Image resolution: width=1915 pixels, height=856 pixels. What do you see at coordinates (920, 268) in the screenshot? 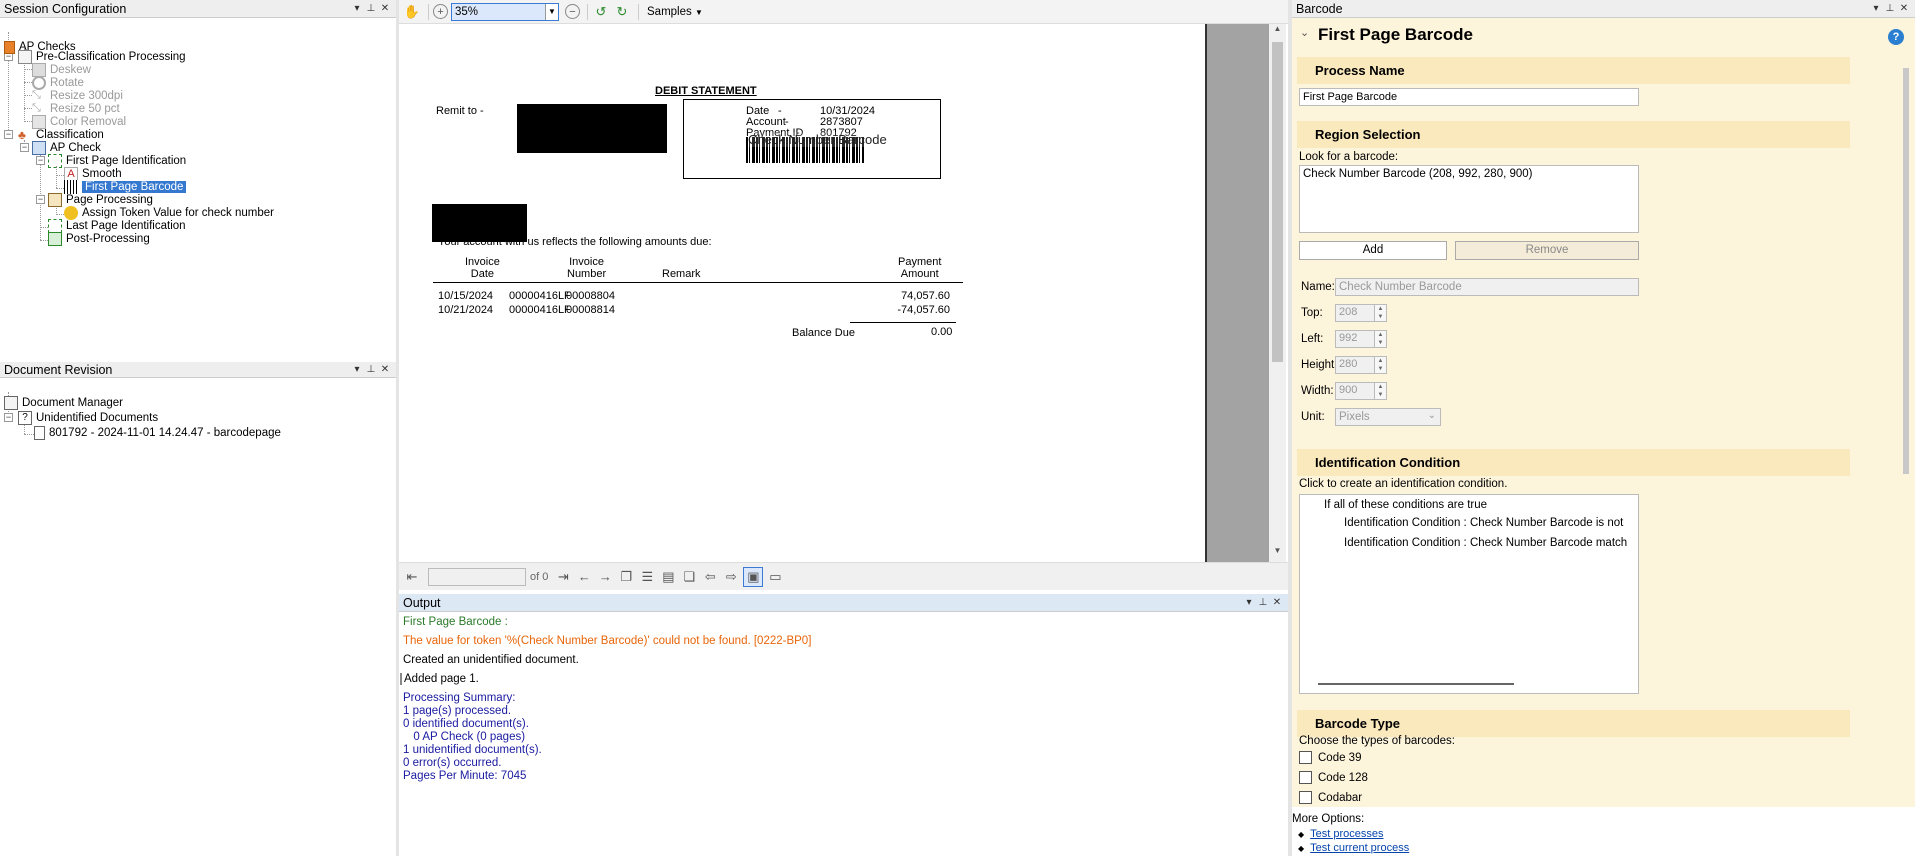
I see `col-payment-amount: Payment Amount` at bounding box center [920, 268].